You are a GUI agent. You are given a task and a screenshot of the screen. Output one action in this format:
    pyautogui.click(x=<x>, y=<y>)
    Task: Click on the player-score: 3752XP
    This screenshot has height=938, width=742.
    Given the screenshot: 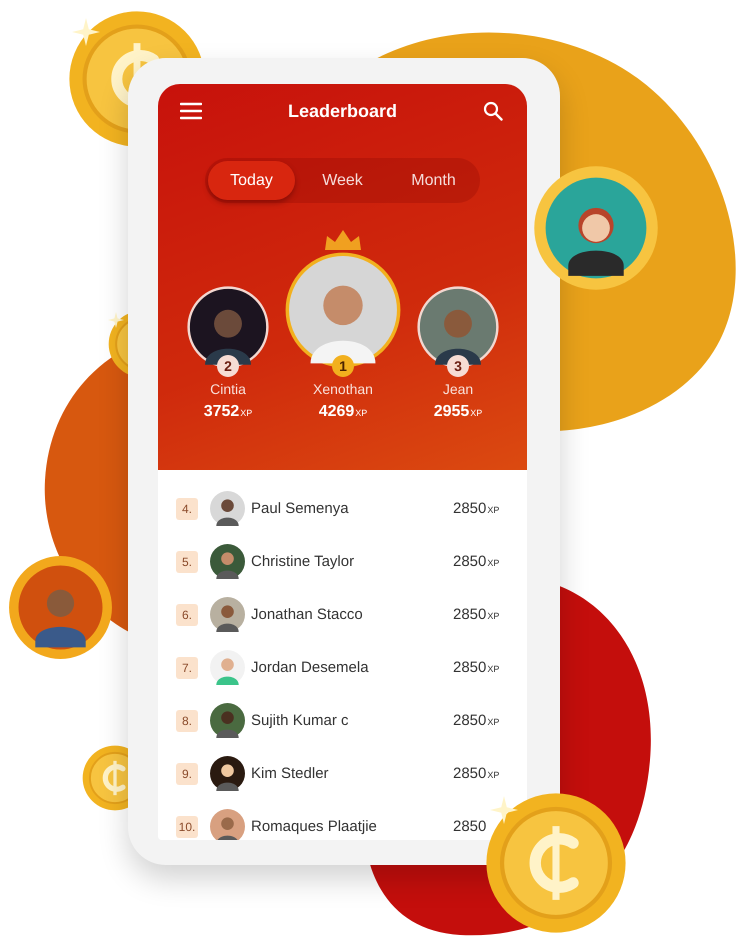 What is the action you would take?
    pyautogui.click(x=228, y=412)
    